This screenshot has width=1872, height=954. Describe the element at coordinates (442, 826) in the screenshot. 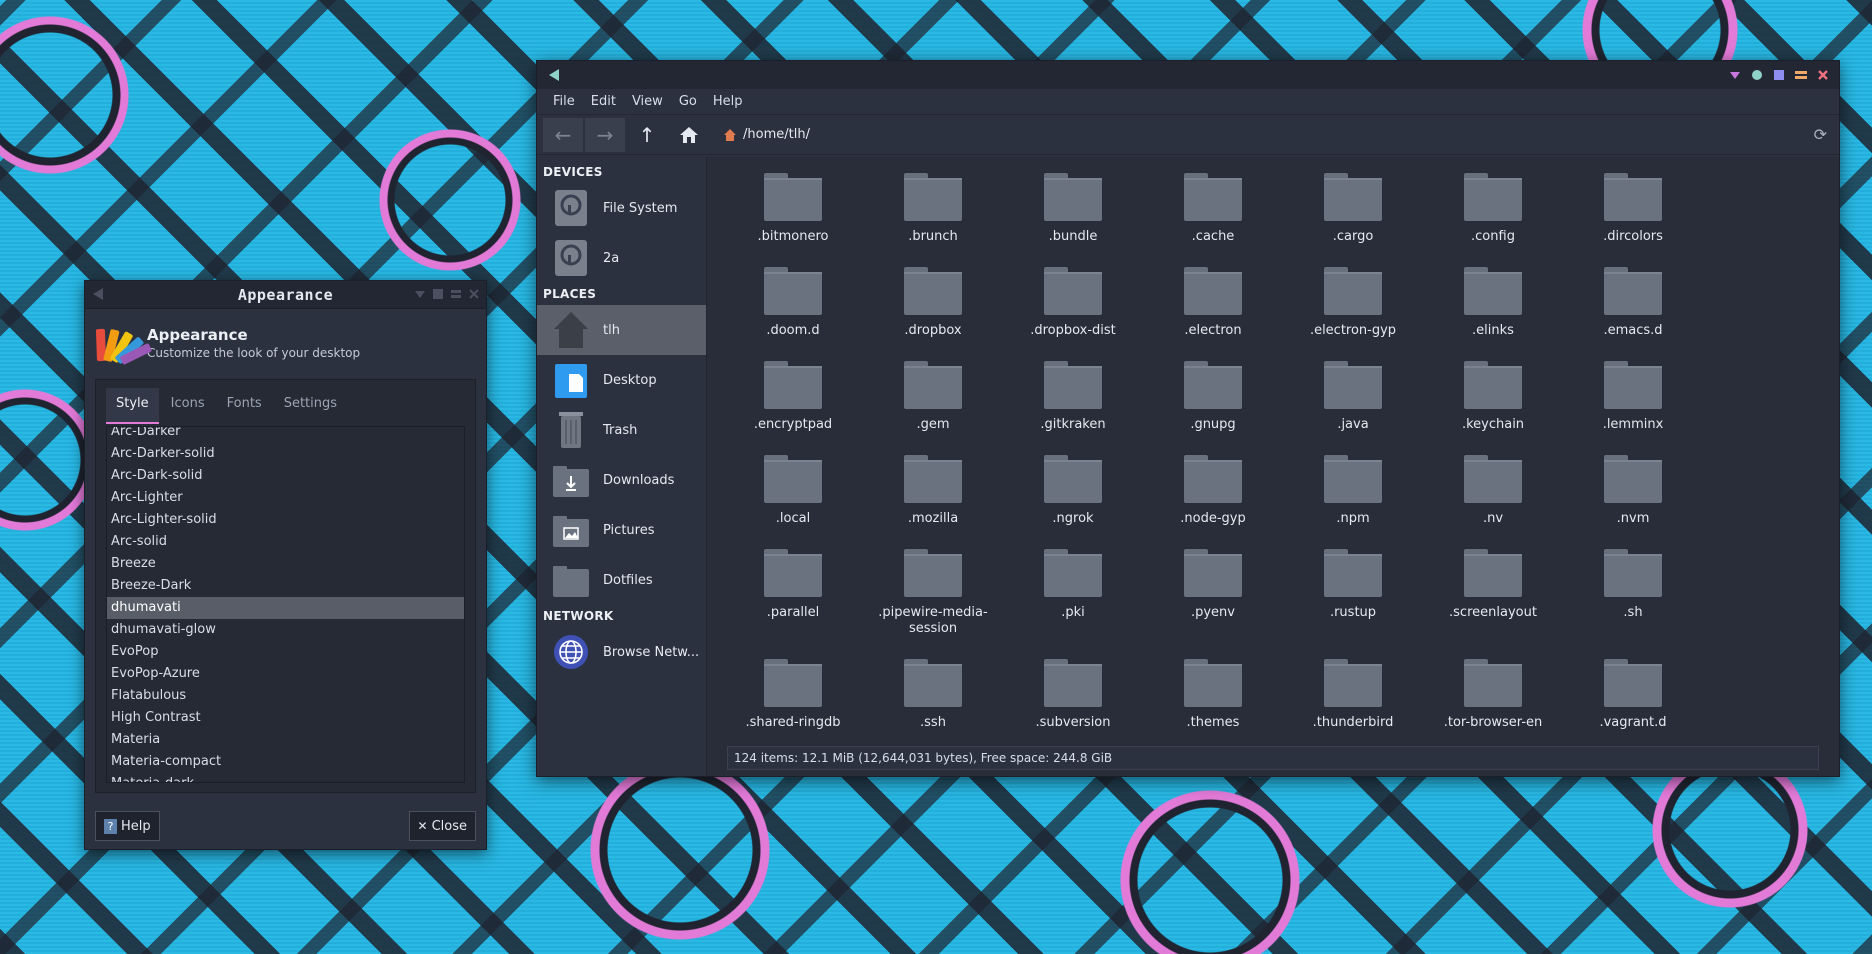

I see `close-button: ✕ Close` at that location.